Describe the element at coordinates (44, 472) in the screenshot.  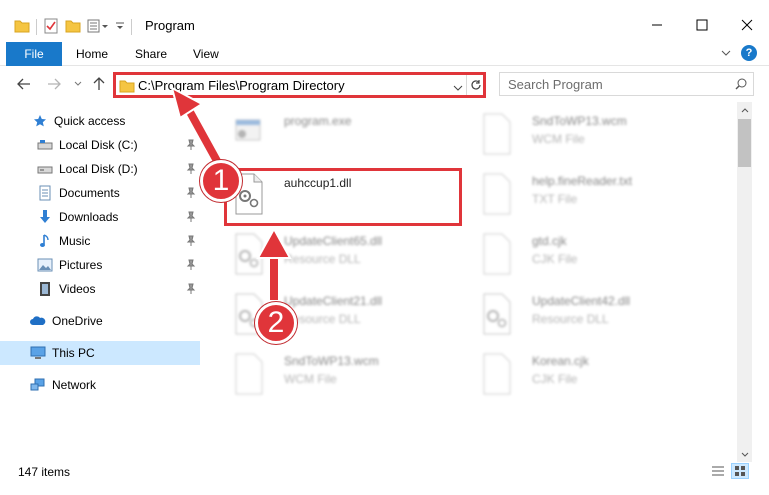
I see `item-count: 147 items` at that location.